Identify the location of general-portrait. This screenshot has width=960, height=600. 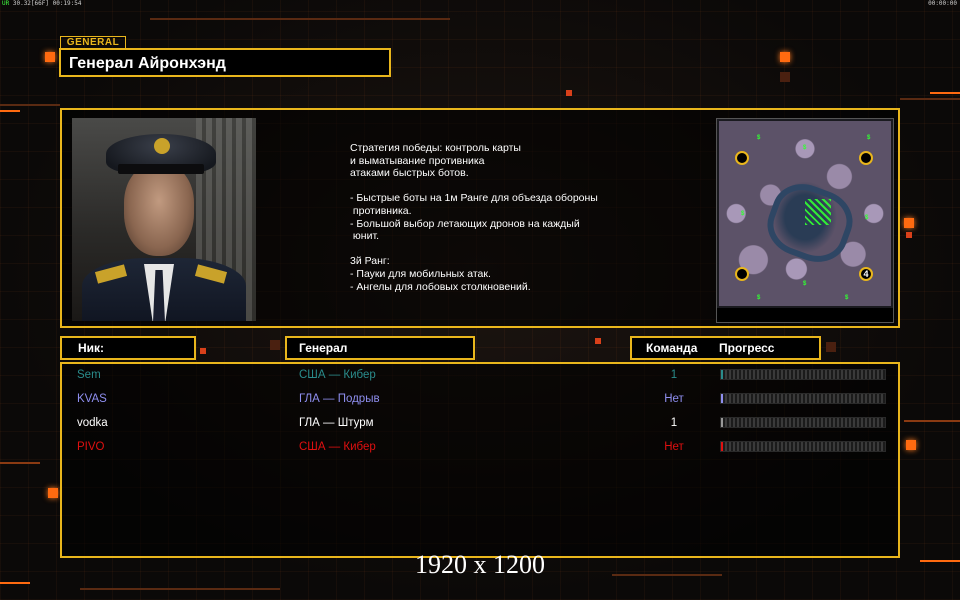
(164, 219).